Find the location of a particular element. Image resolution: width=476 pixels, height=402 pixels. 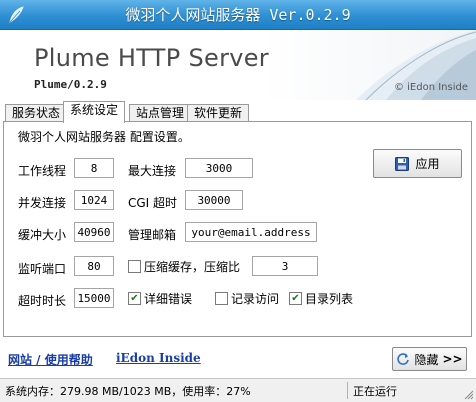

detailed-errors-label: 详细错误 is located at coordinates (168, 299).